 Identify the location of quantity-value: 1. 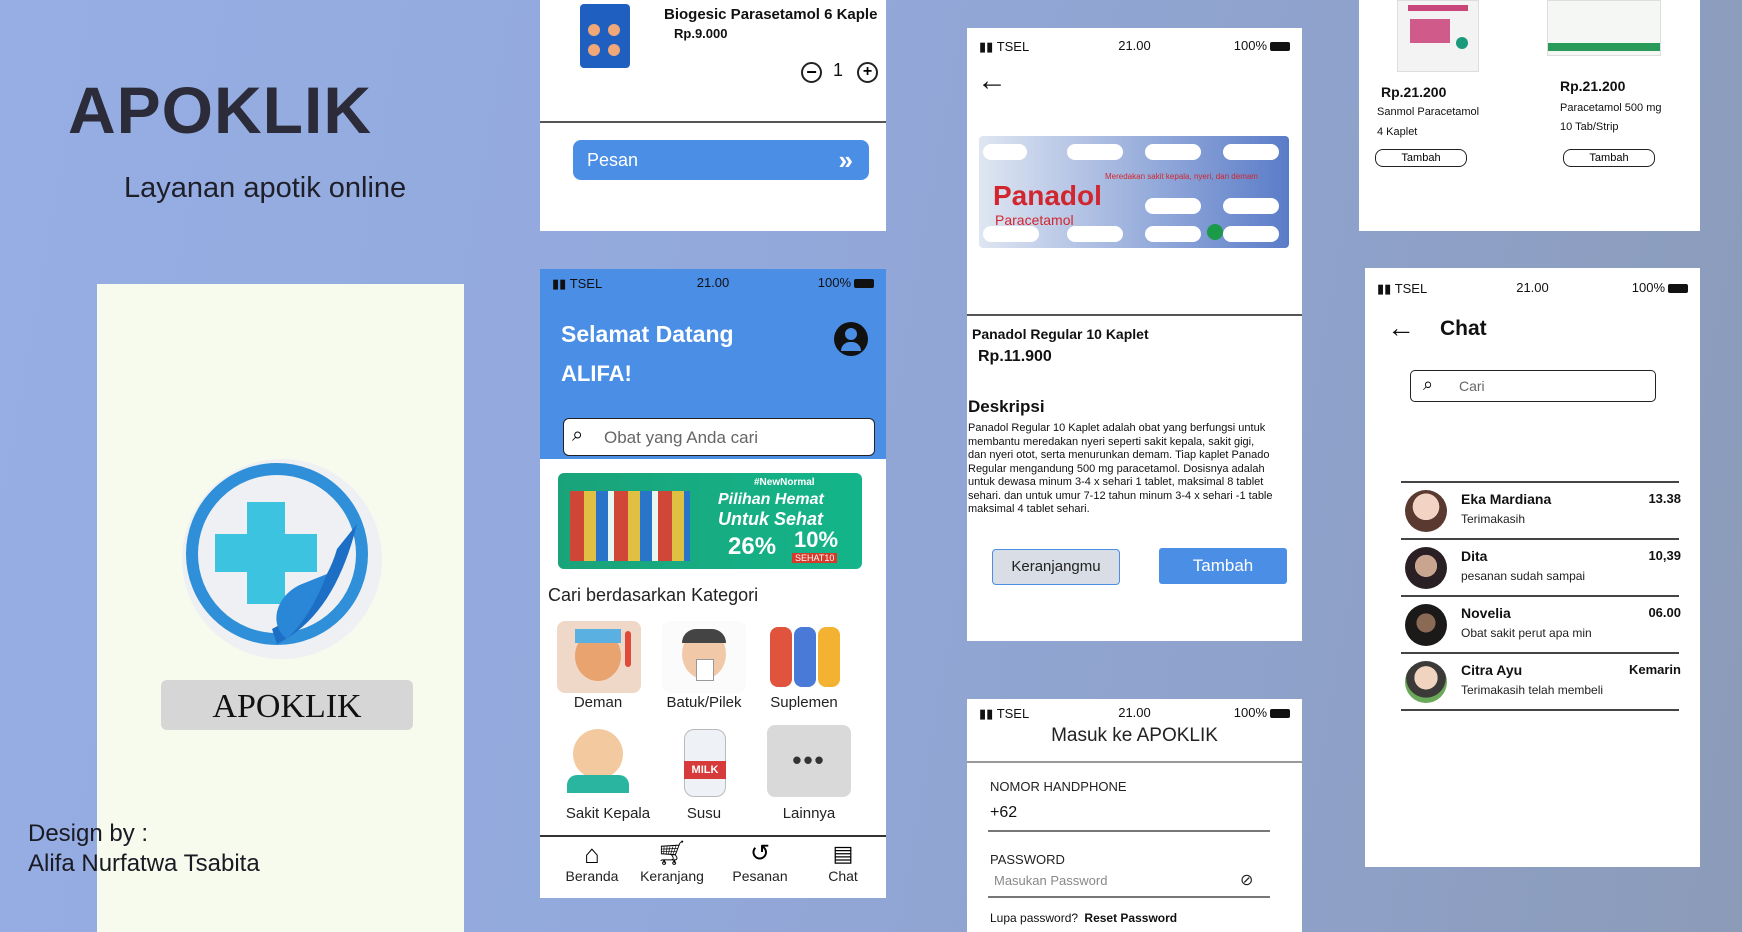
(838, 70).